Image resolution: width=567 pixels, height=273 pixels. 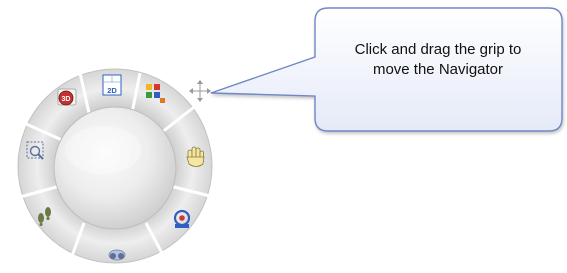 I want to click on callout-line-2: move the Navigator, so click(x=438, y=69).